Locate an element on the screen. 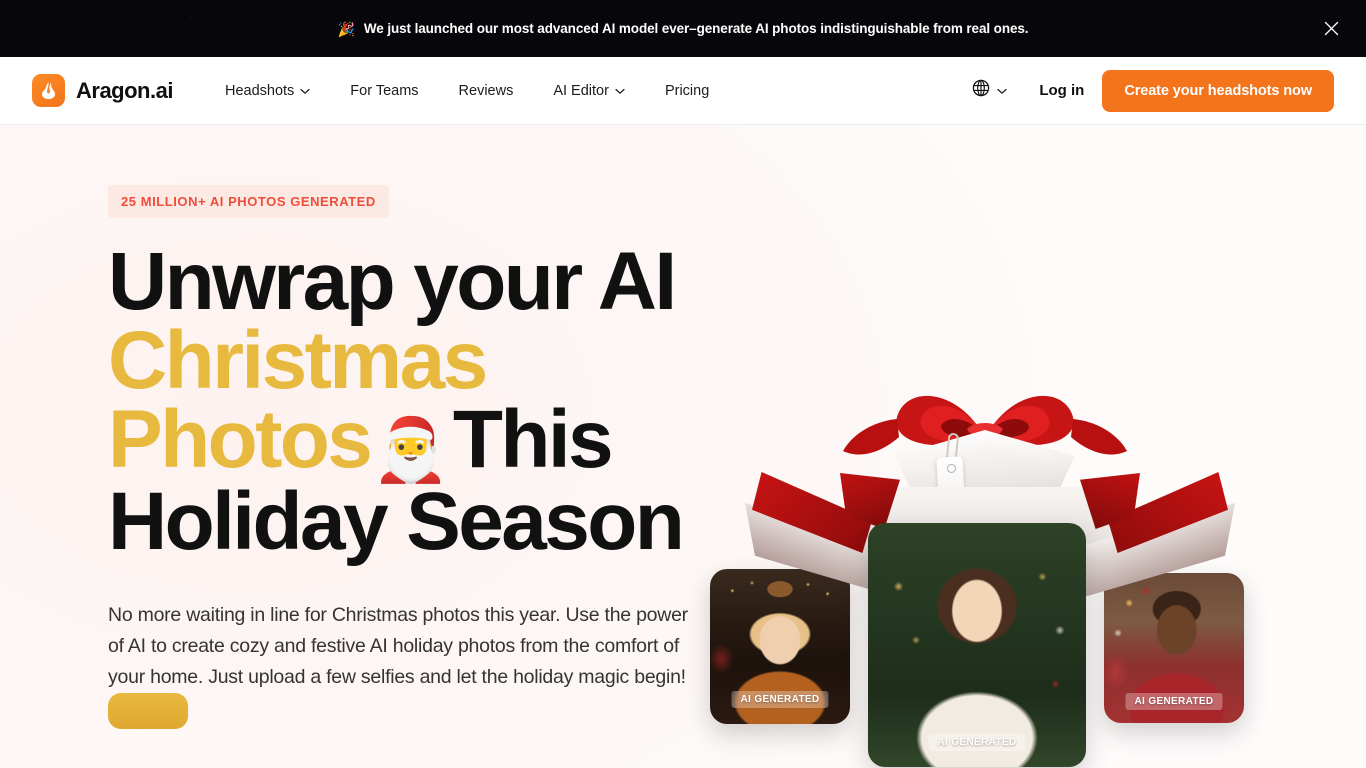 The width and height of the screenshot is (1366, 768). nav-item-label: Headshots is located at coordinates (259, 90).